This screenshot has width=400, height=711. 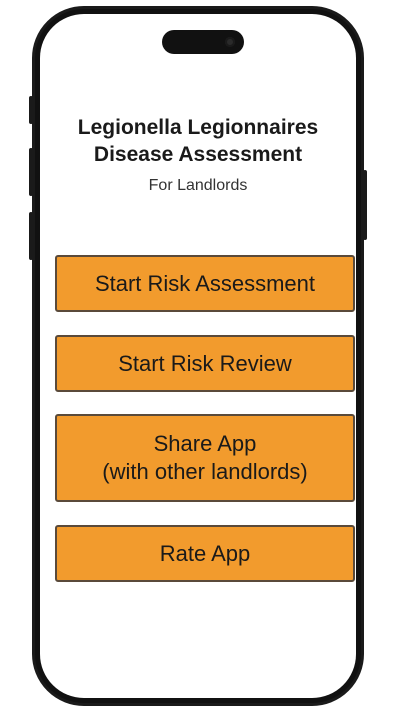 I want to click on camera-icon, so click(x=230, y=42).